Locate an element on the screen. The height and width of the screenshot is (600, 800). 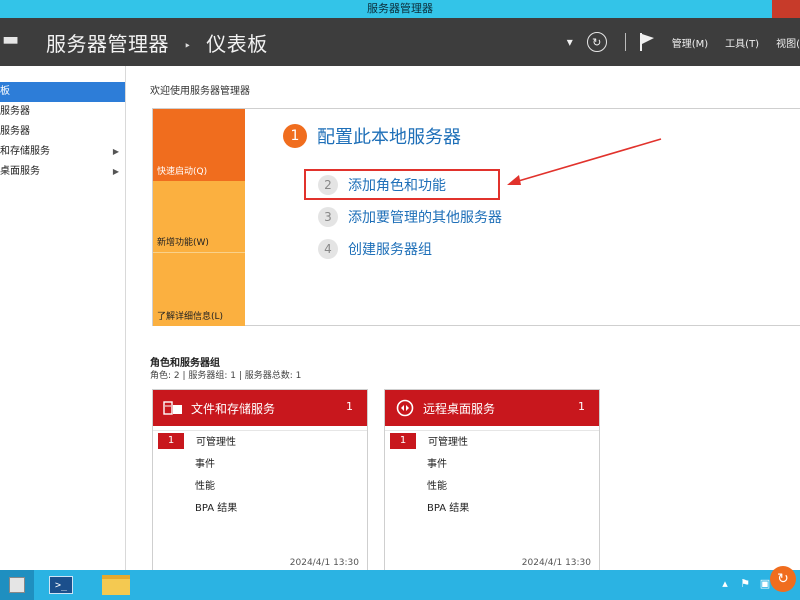
breadcrumb-root: 服务器管理器 is located at coordinates (107, 44).